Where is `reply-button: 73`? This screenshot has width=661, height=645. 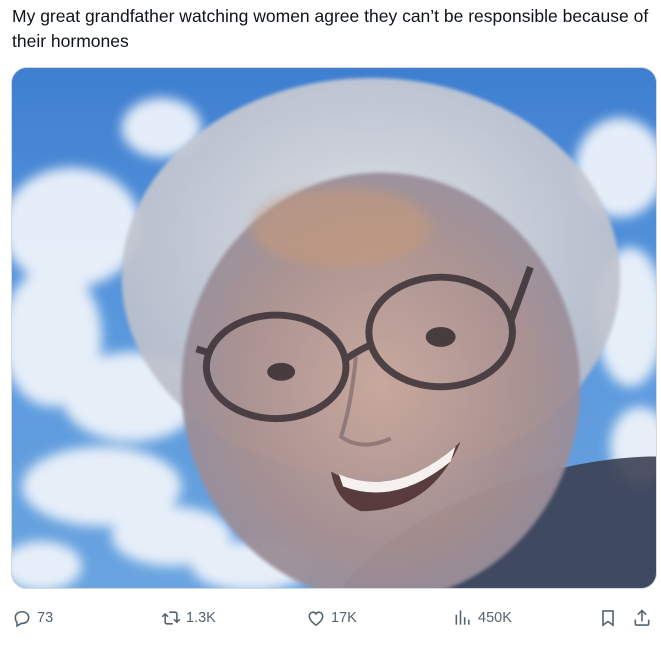 reply-button: 73 is located at coordinates (32, 618).